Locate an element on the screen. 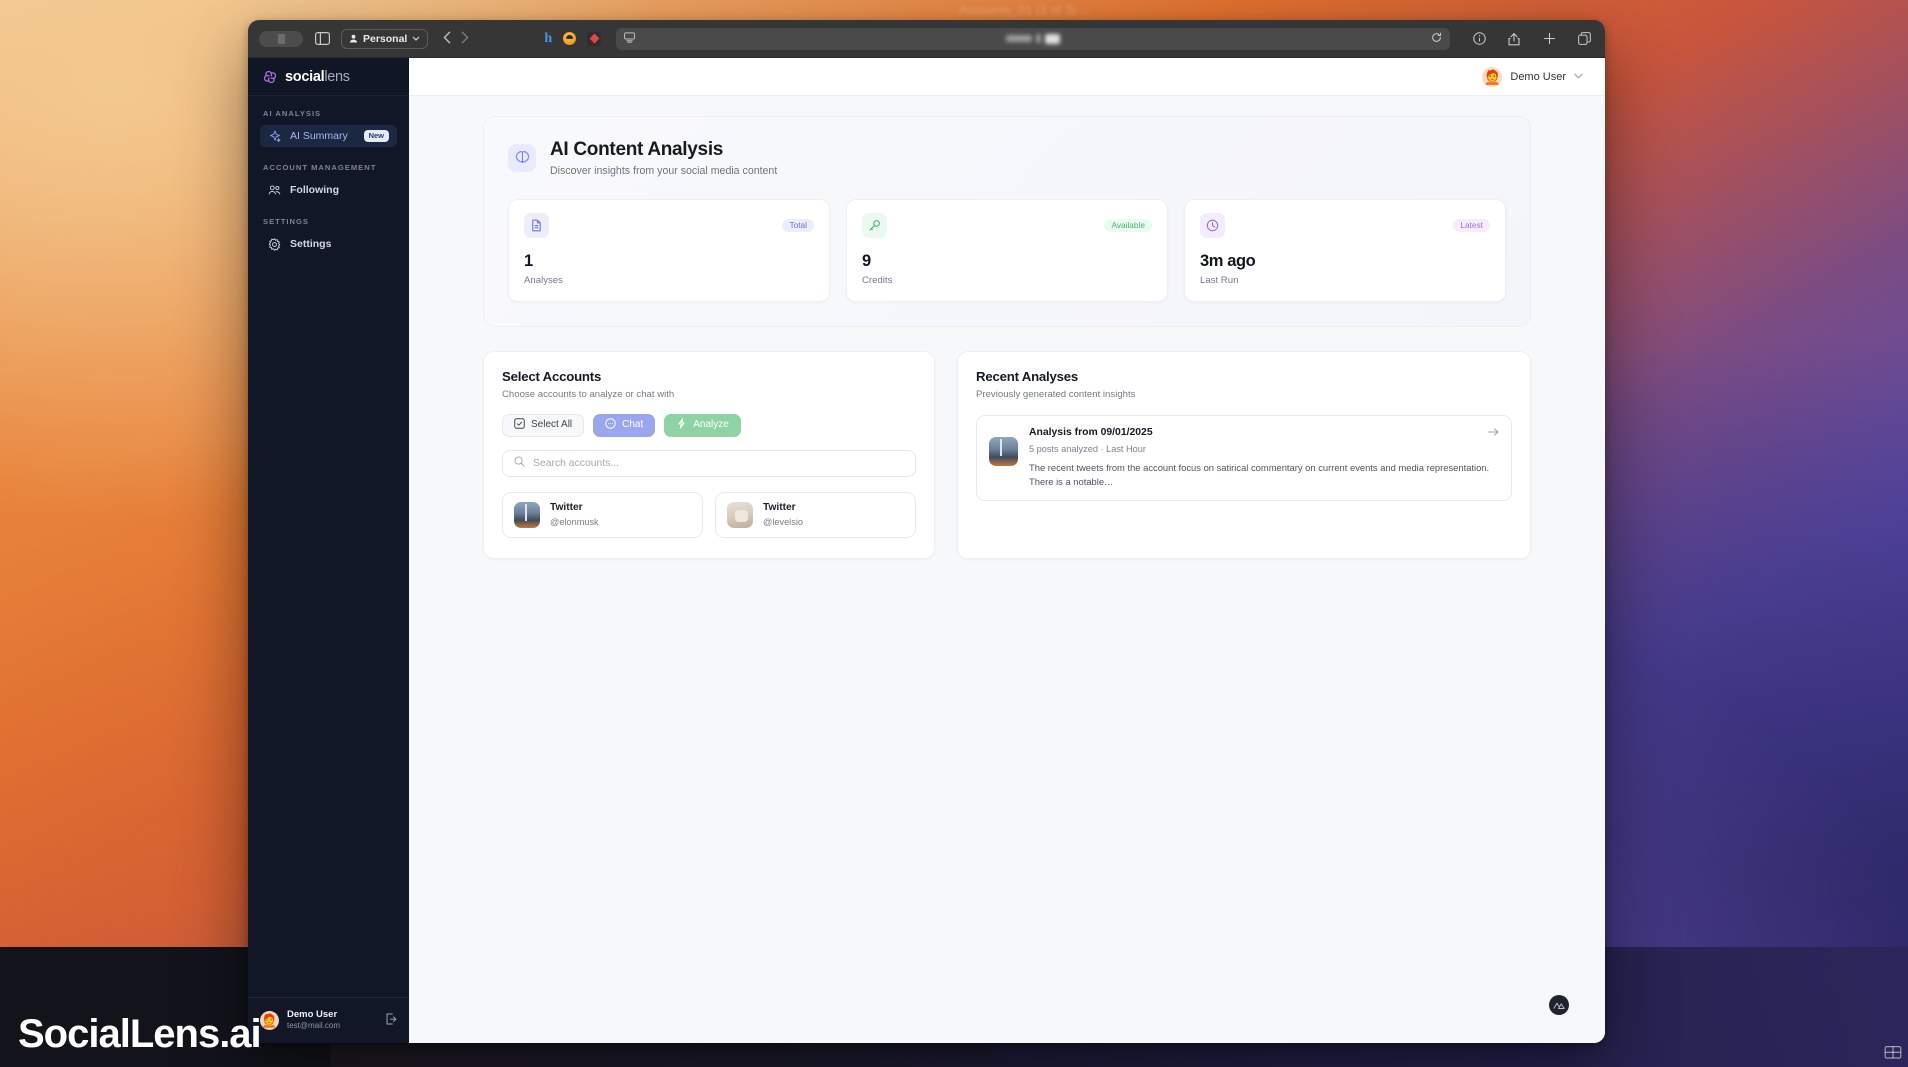 This screenshot has width=1908, height=1067. sparkle-icon is located at coordinates (274, 136).